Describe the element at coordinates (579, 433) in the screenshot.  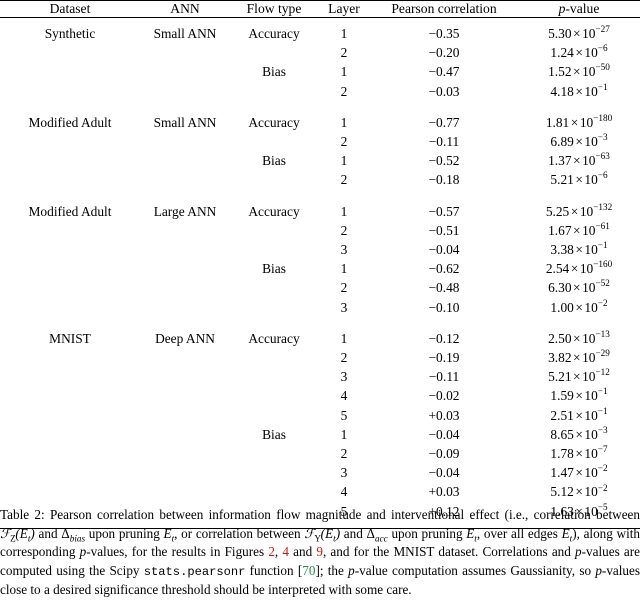
I see `cell-p-value: 8.65 × 10−3` at that location.